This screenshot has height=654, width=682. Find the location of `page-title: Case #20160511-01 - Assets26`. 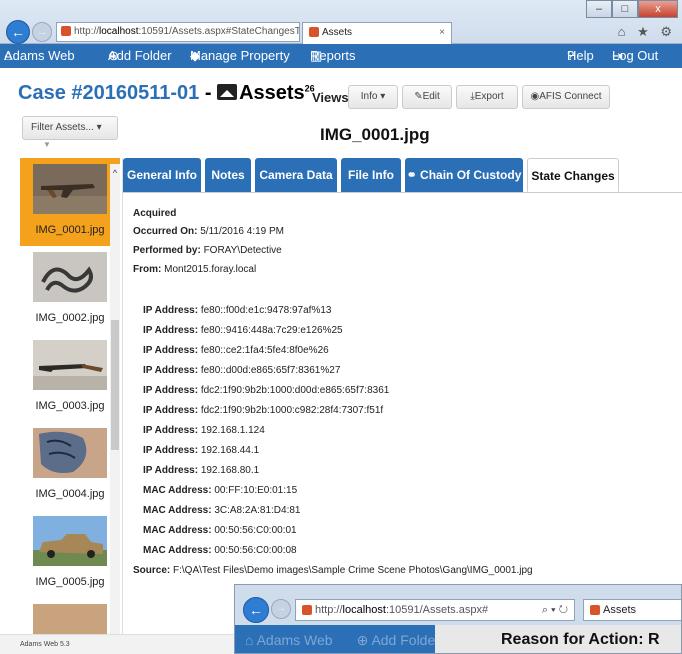

page-title: Case #20160511-01 - Assets26 is located at coordinates (166, 93).